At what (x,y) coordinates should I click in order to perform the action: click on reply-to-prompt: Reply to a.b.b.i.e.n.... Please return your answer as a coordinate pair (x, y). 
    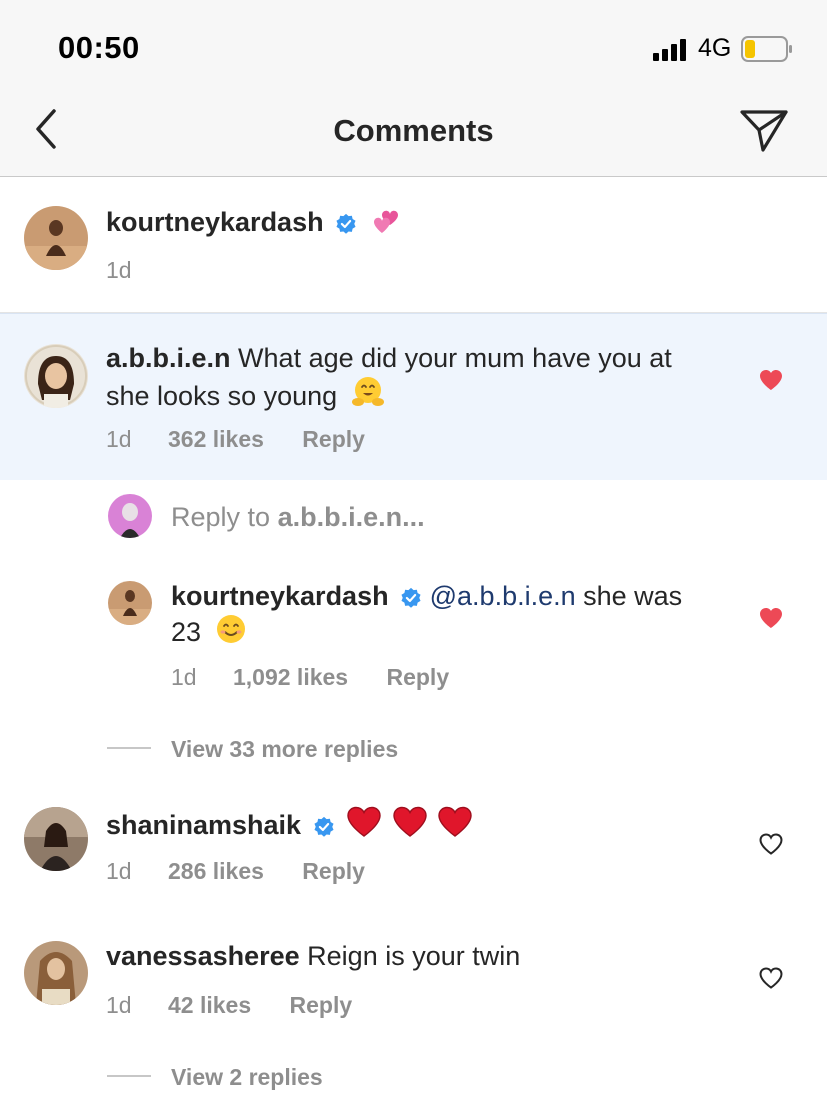
    Looking at the image, I should click on (298, 517).